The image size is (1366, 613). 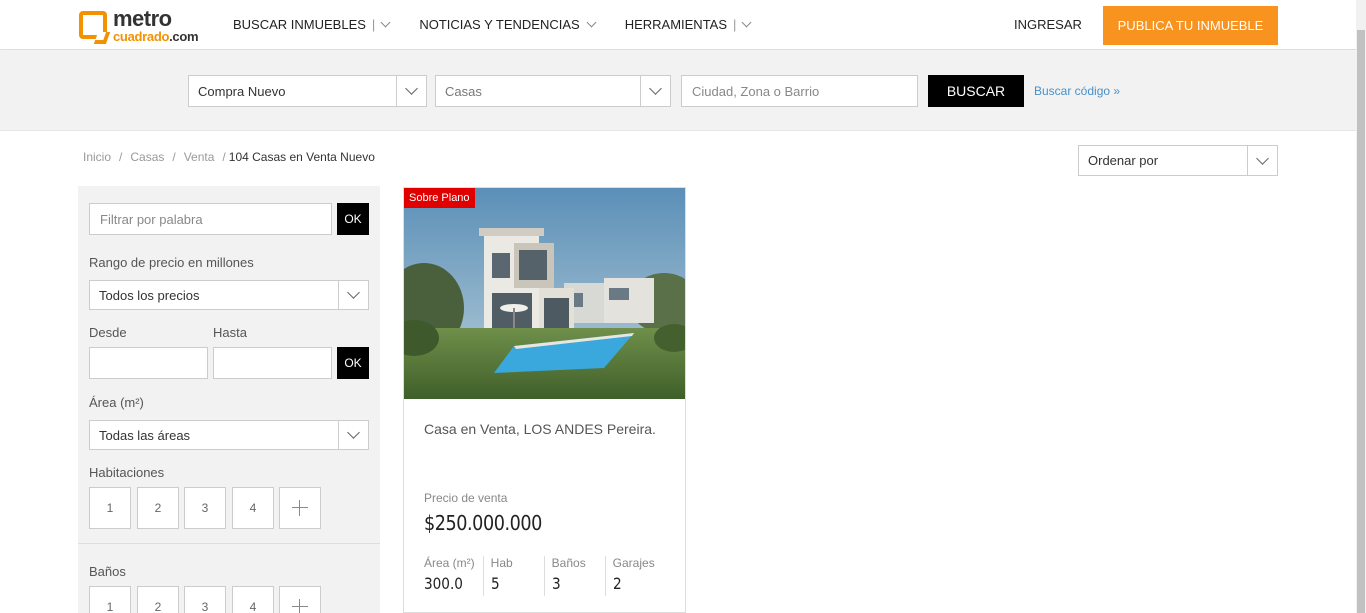 I want to click on keyword-ok-button: OK, so click(x=353, y=219).